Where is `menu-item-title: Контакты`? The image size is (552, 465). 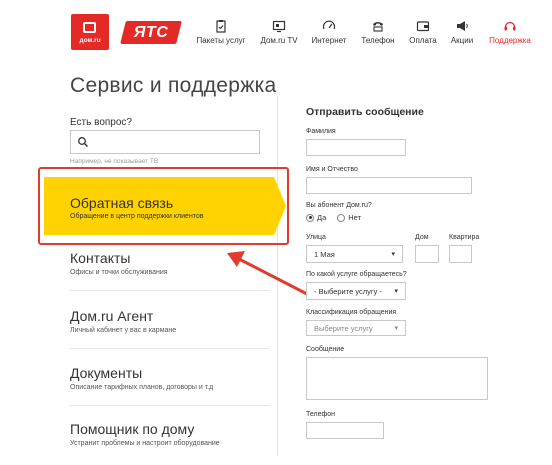
menu-item-title: Контакты is located at coordinates (100, 258).